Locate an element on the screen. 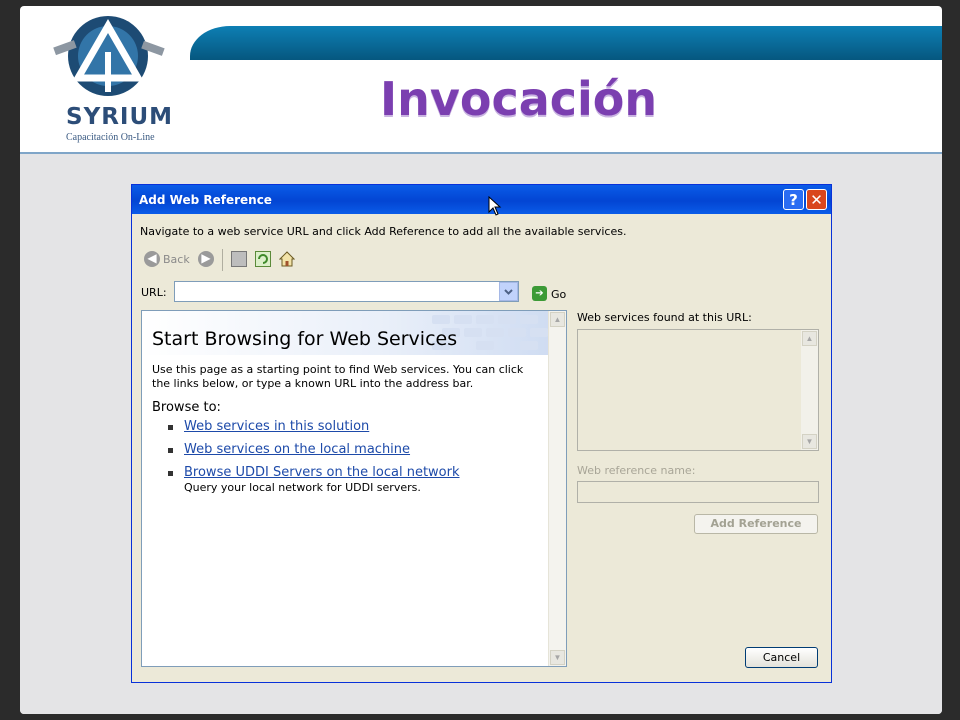  browse-to-heading: Browse to: is located at coordinates (186, 407).